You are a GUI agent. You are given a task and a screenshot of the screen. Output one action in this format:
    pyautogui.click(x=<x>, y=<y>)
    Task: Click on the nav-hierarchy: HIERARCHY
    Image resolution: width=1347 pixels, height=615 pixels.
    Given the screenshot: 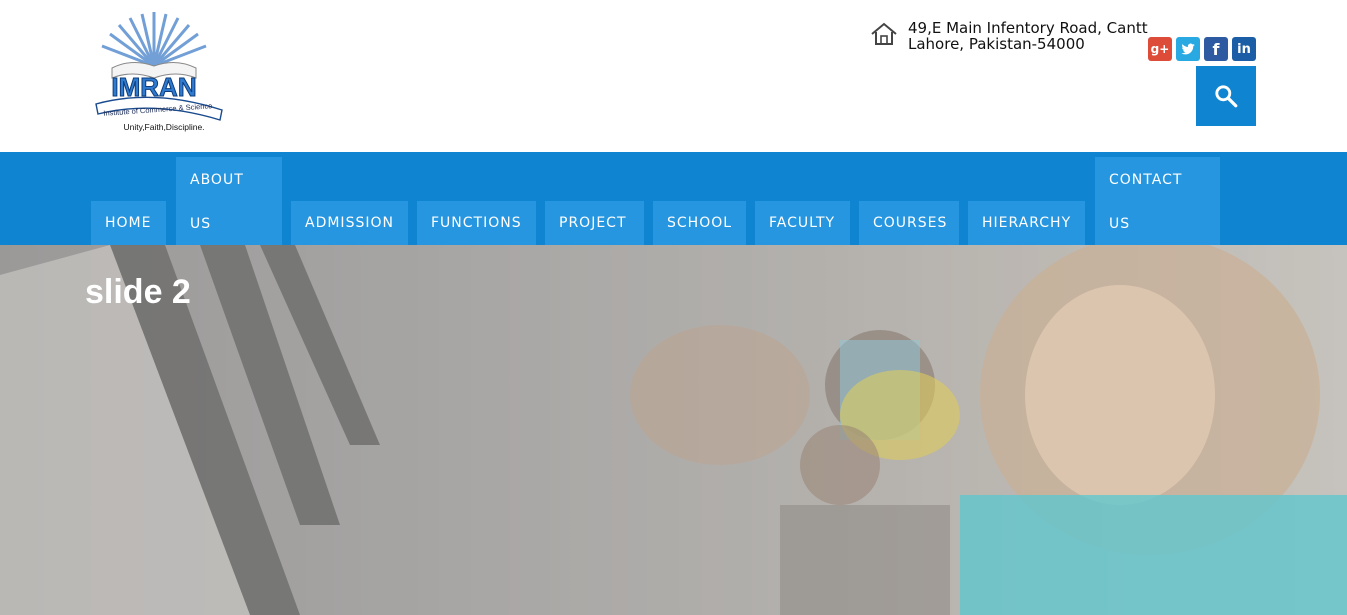 What is the action you would take?
    pyautogui.click(x=1026, y=223)
    